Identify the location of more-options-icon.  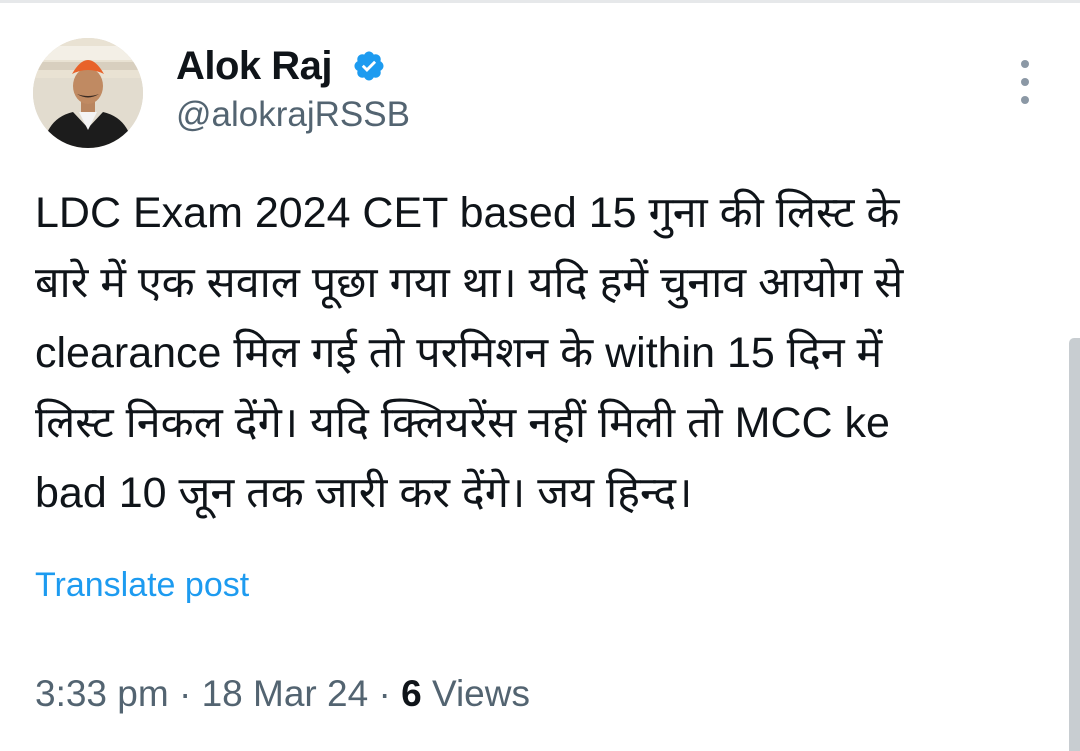
(1025, 82).